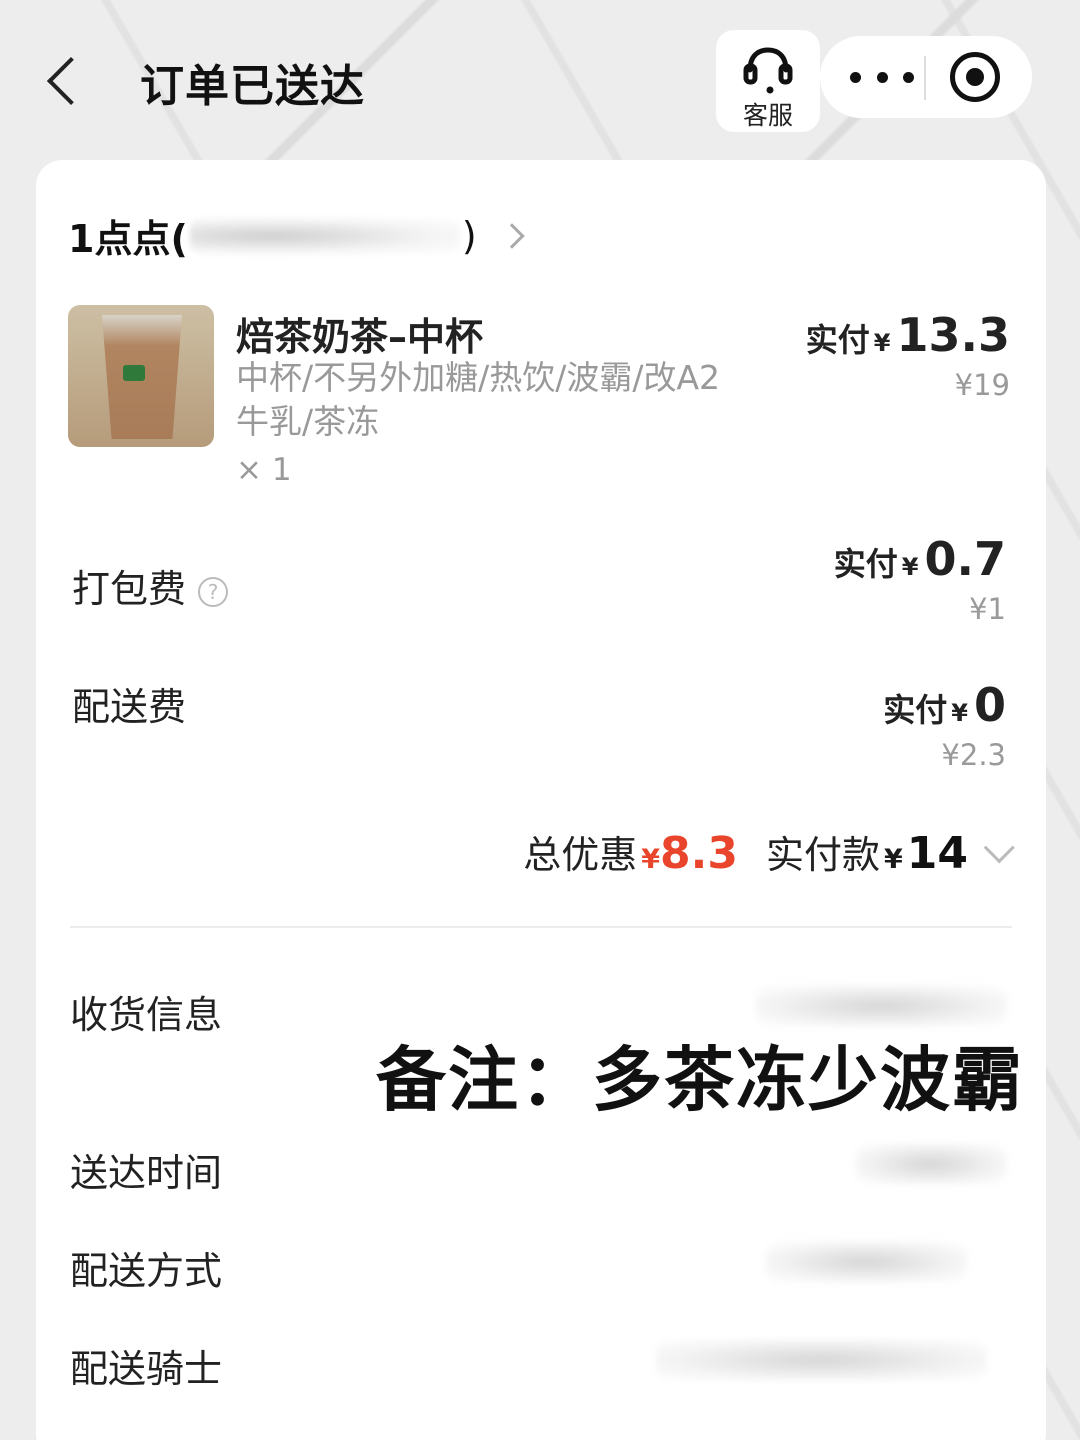 The width and height of the screenshot is (1080, 1440). What do you see at coordinates (213, 591) in the screenshot?
I see `help-icon: ?` at bounding box center [213, 591].